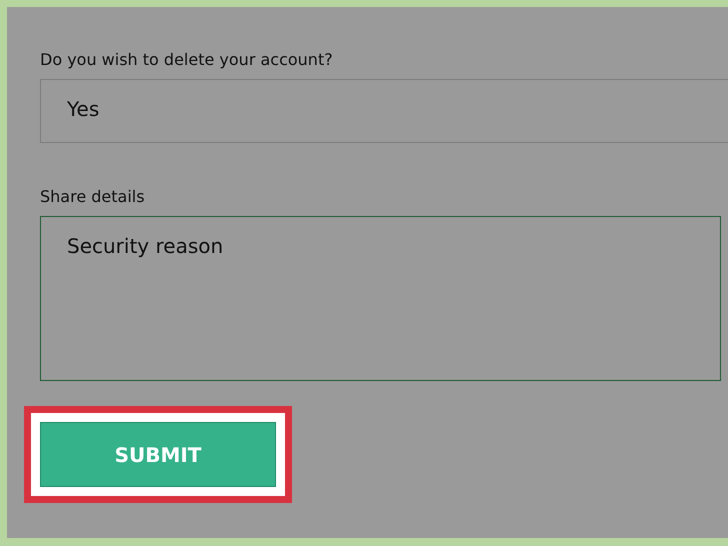 This screenshot has height=546, width=728. What do you see at coordinates (92, 196) in the screenshot?
I see `field-label: Share details` at bounding box center [92, 196].